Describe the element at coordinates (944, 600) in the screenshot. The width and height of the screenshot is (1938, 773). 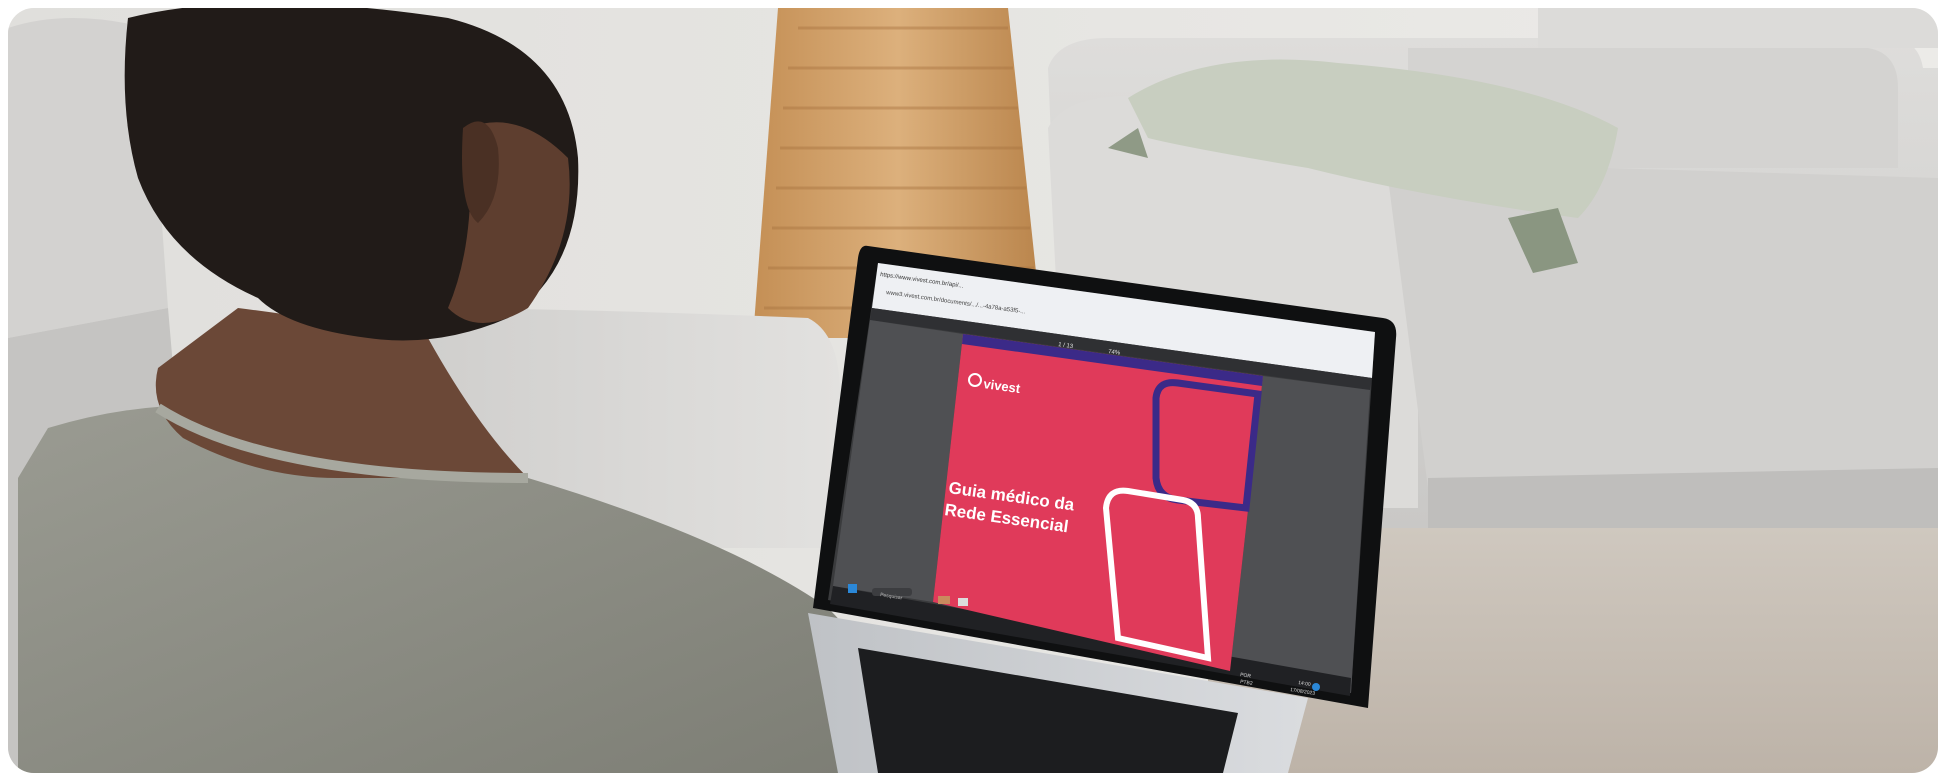
I see `app-icon` at that location.